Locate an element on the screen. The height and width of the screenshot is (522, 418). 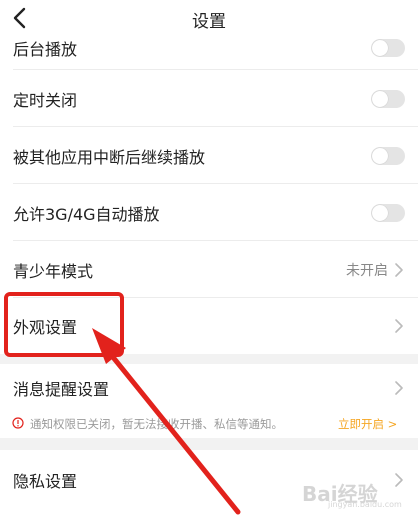
youth-mode-status: 未开启 is located at coordinates (367, 270).